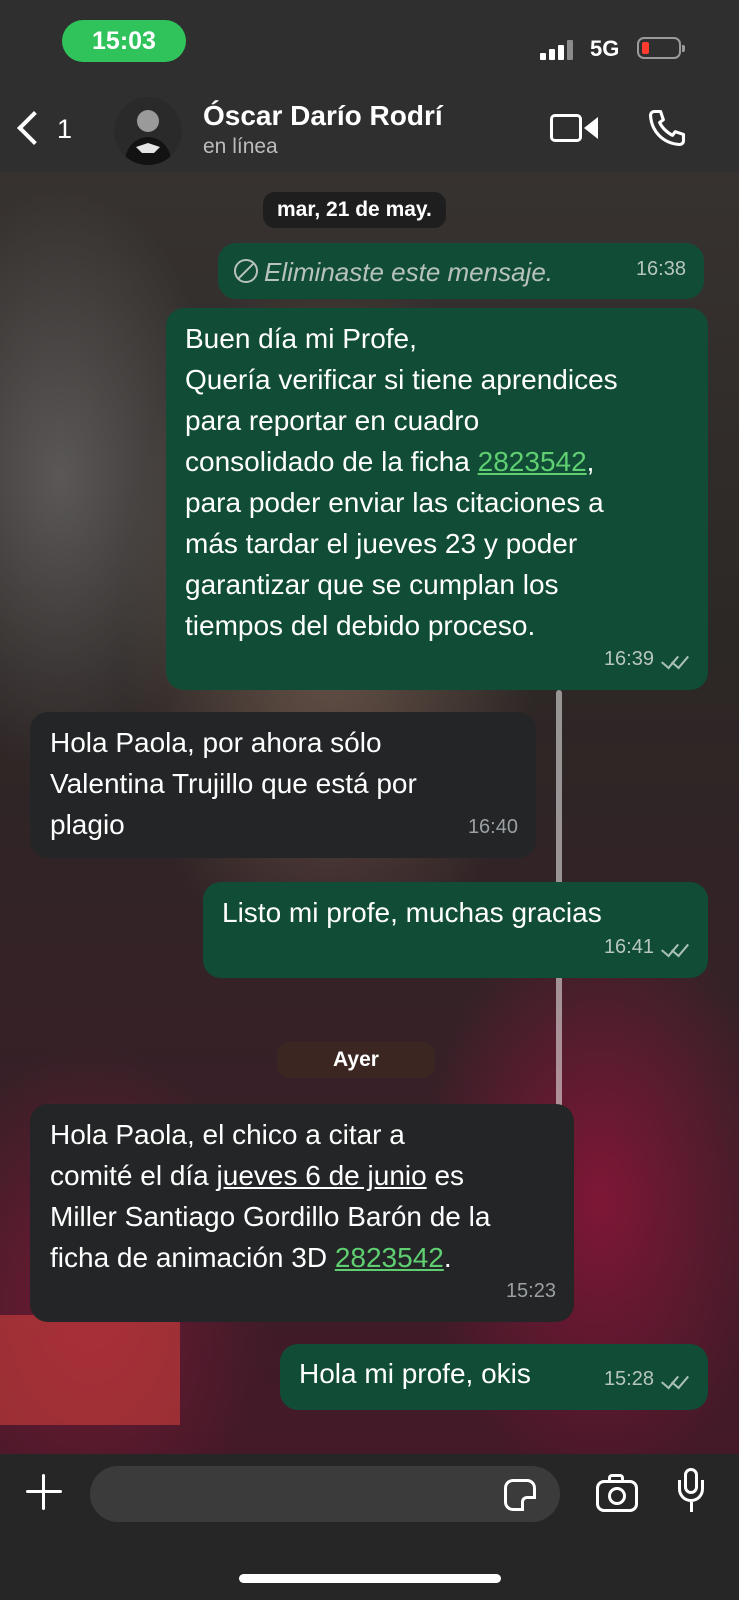 The width and height of the screenshot is (739, 1600). What do you see at coordinates (628, 947) in the screenshot?
I see `message-time: 16:41` at bounding box center [628, 947].